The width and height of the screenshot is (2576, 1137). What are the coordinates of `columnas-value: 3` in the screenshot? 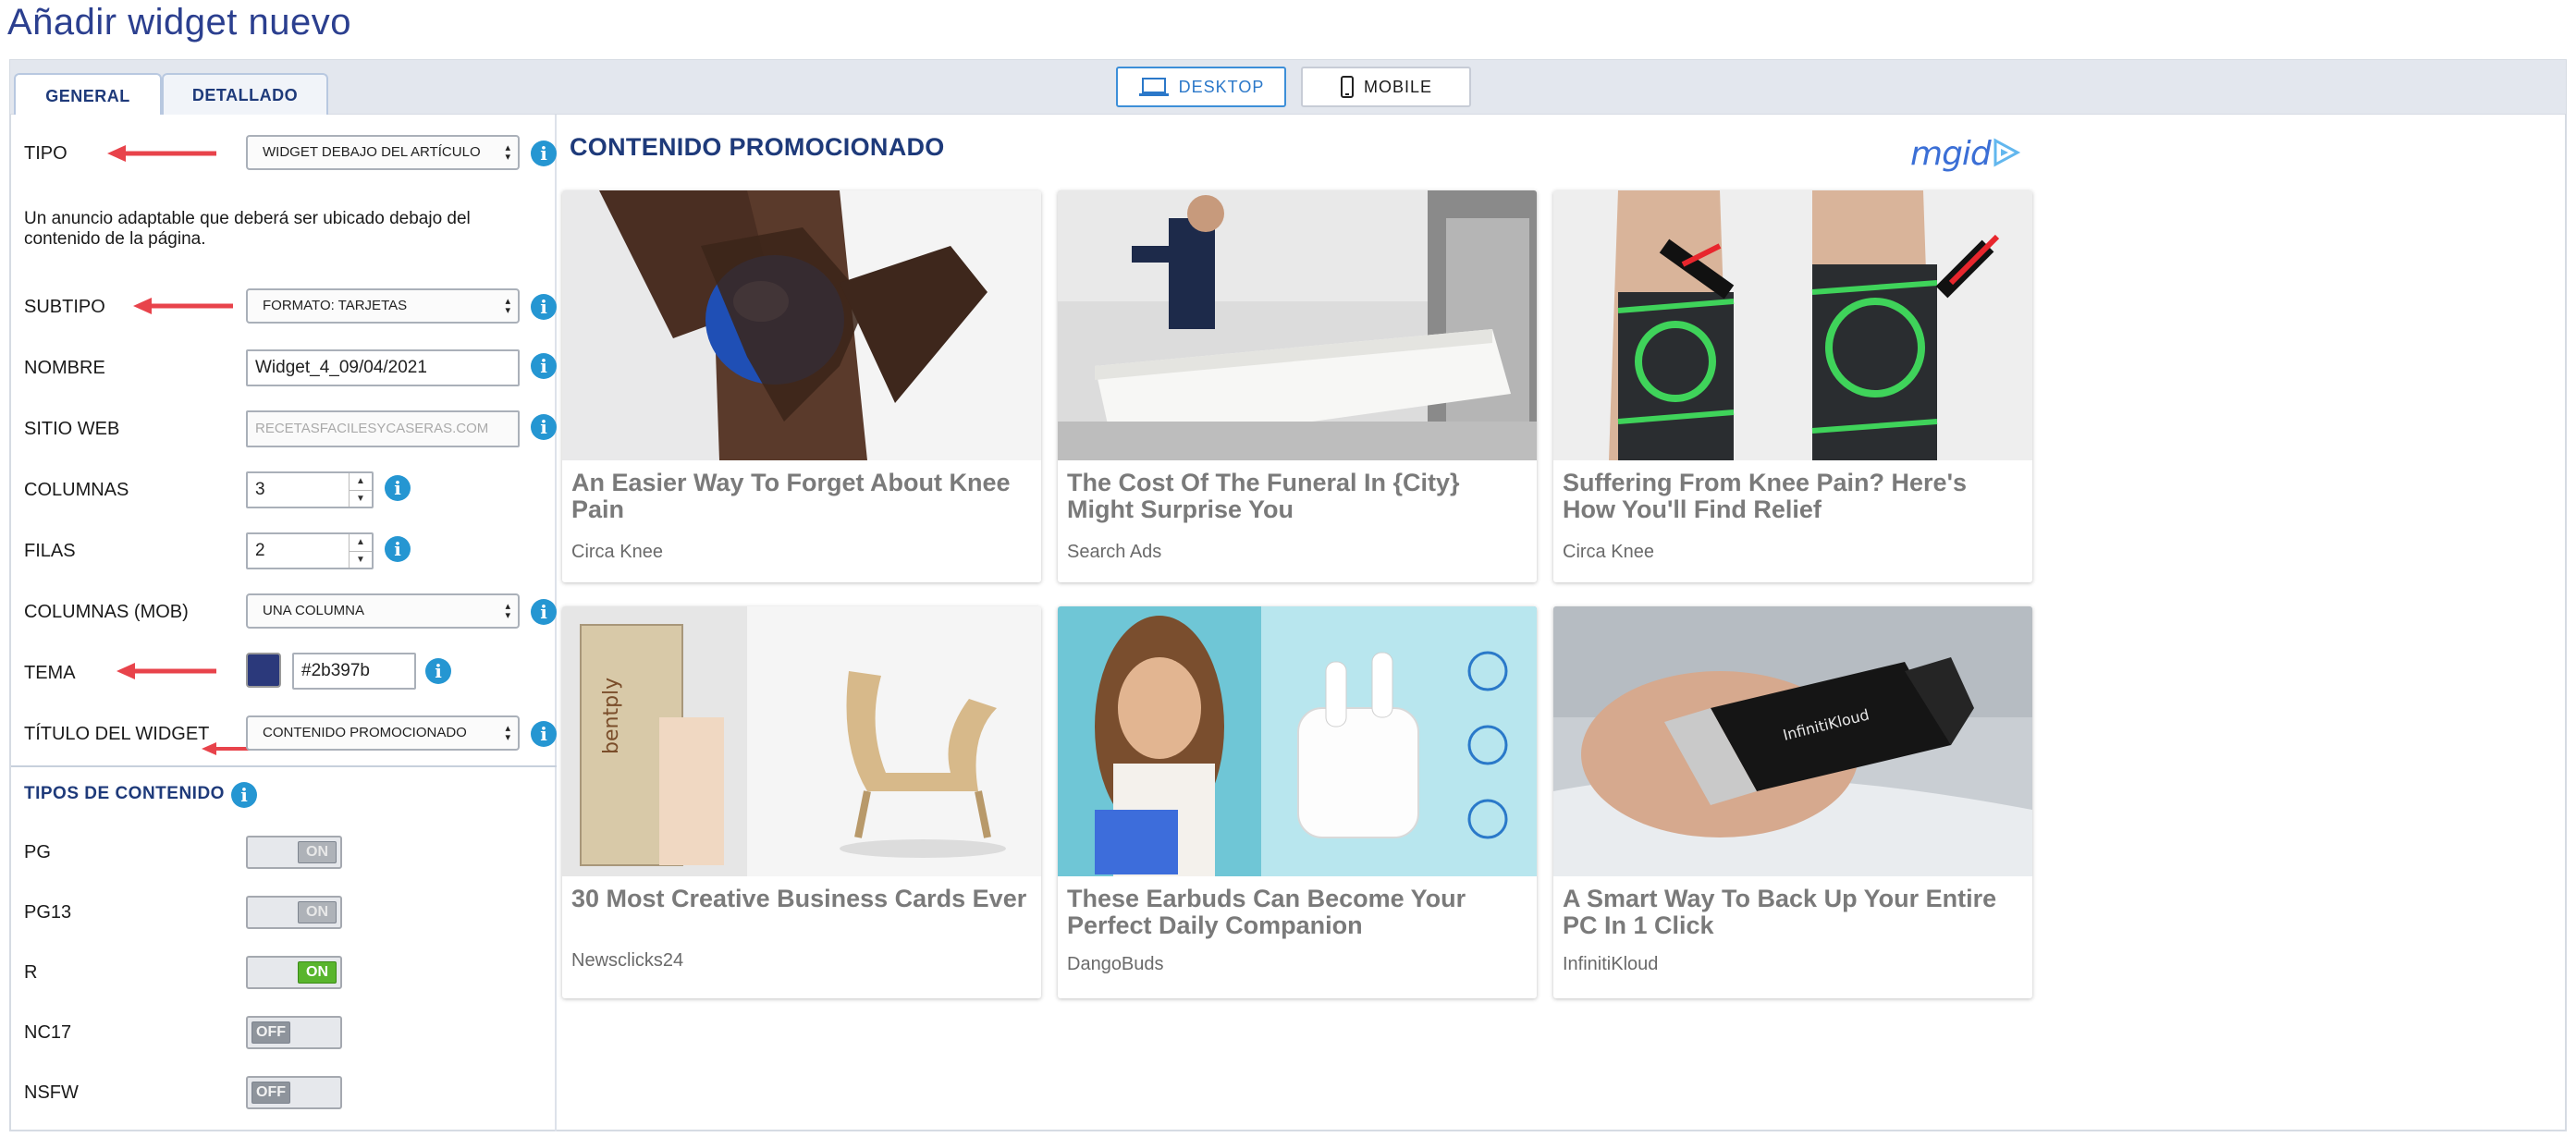 It's located at (260, 489).